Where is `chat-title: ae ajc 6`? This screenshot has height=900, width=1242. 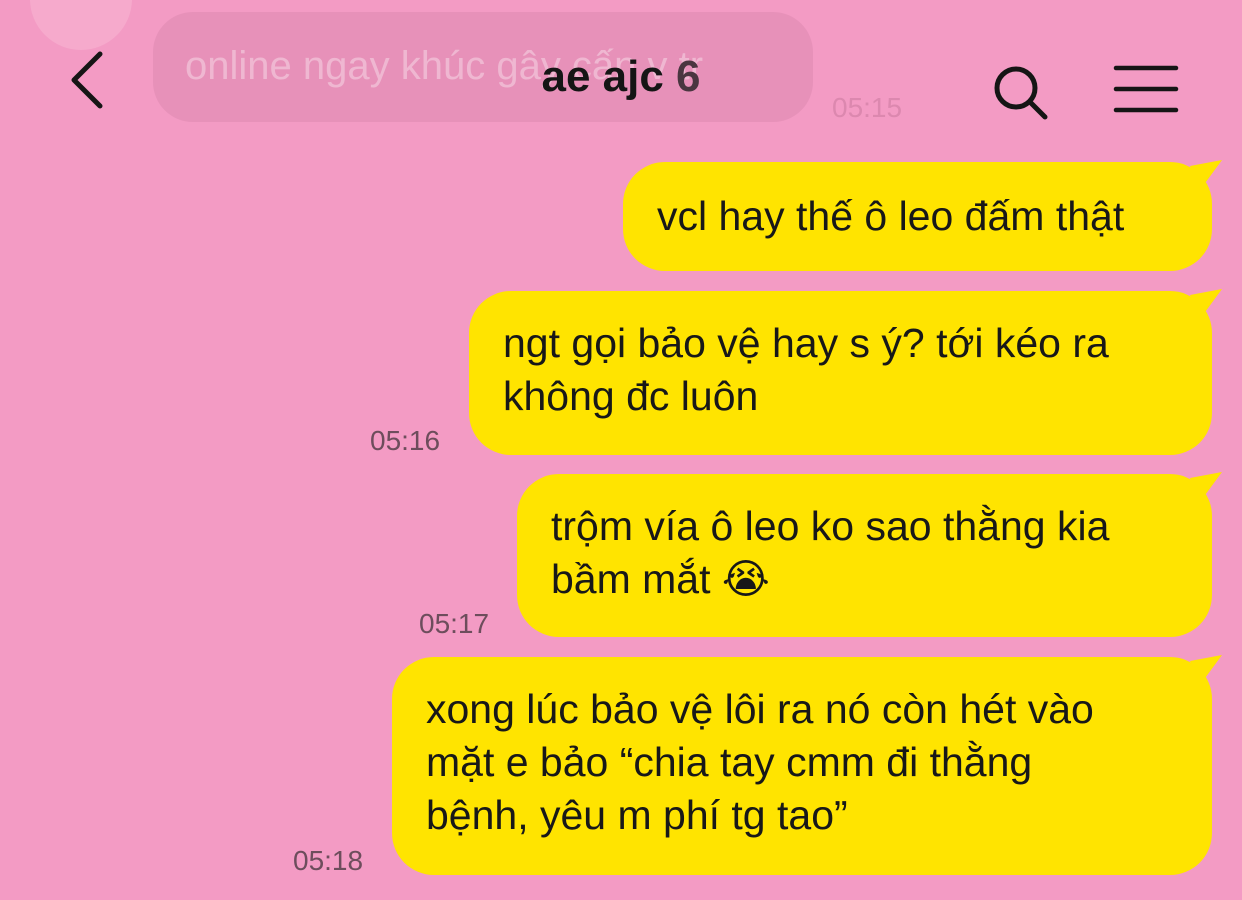
chat-title: ae ajc 6 is located at coordinates (621, 77).